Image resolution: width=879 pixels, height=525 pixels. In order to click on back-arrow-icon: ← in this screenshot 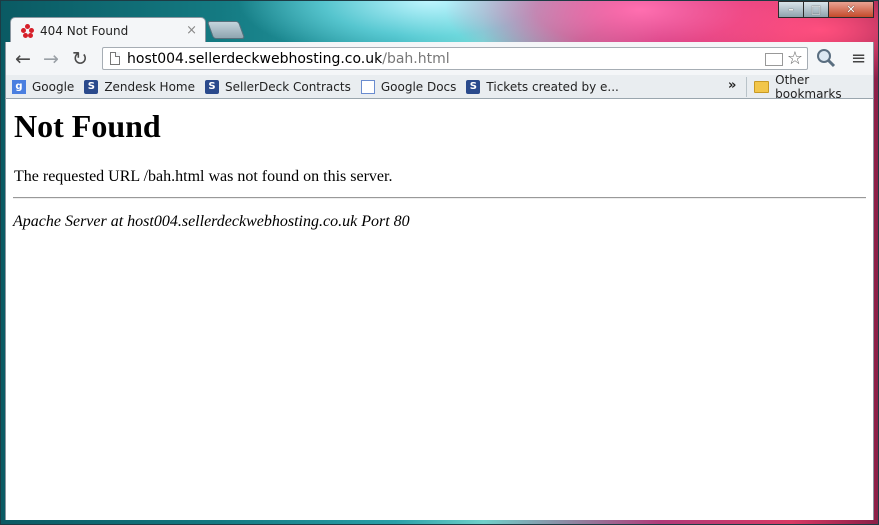, I will do `click(23, 59)`.